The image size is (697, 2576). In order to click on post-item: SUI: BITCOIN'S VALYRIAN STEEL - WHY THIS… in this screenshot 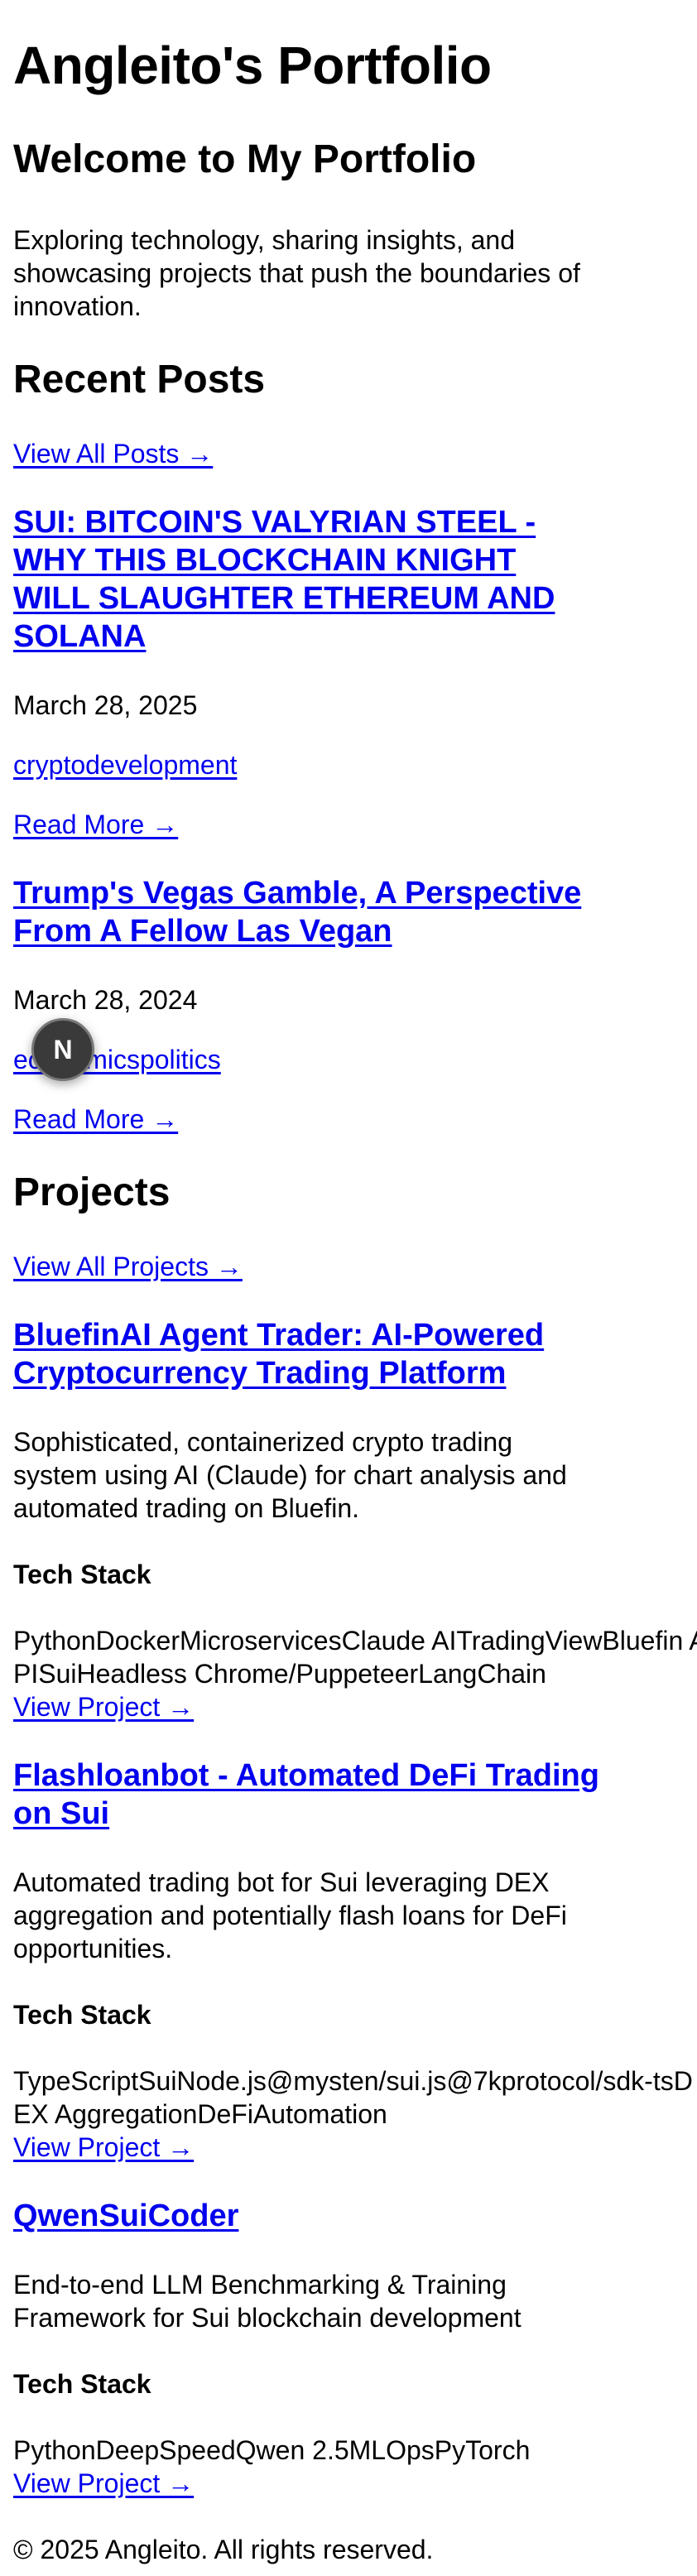, I will do `click(307, 672)`.